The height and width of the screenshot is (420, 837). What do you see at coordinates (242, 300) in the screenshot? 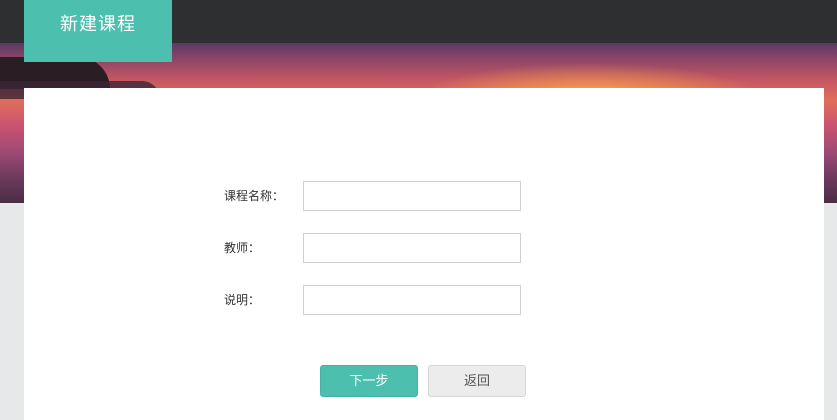
I see `description-label: 说明：` at bounding box center [242, 300].